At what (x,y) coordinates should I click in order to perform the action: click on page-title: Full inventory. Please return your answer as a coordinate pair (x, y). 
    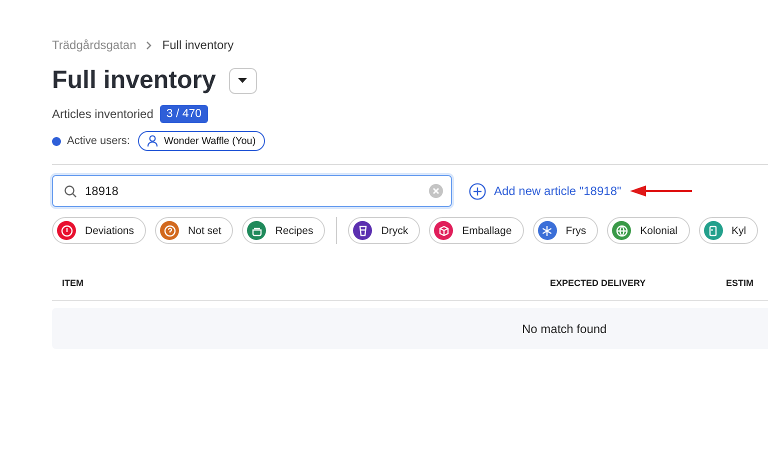
    Looking at the image, I should click on (134, 80).